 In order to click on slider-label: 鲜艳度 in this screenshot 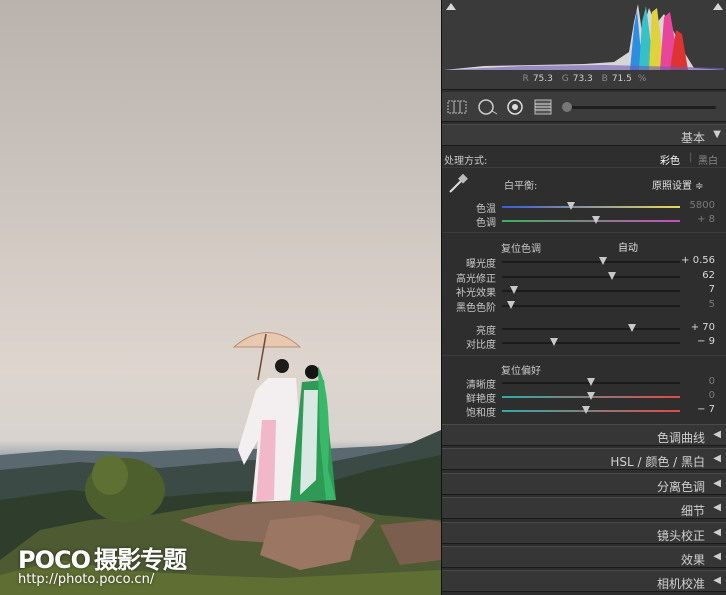, I will do `click(481, 399)`.